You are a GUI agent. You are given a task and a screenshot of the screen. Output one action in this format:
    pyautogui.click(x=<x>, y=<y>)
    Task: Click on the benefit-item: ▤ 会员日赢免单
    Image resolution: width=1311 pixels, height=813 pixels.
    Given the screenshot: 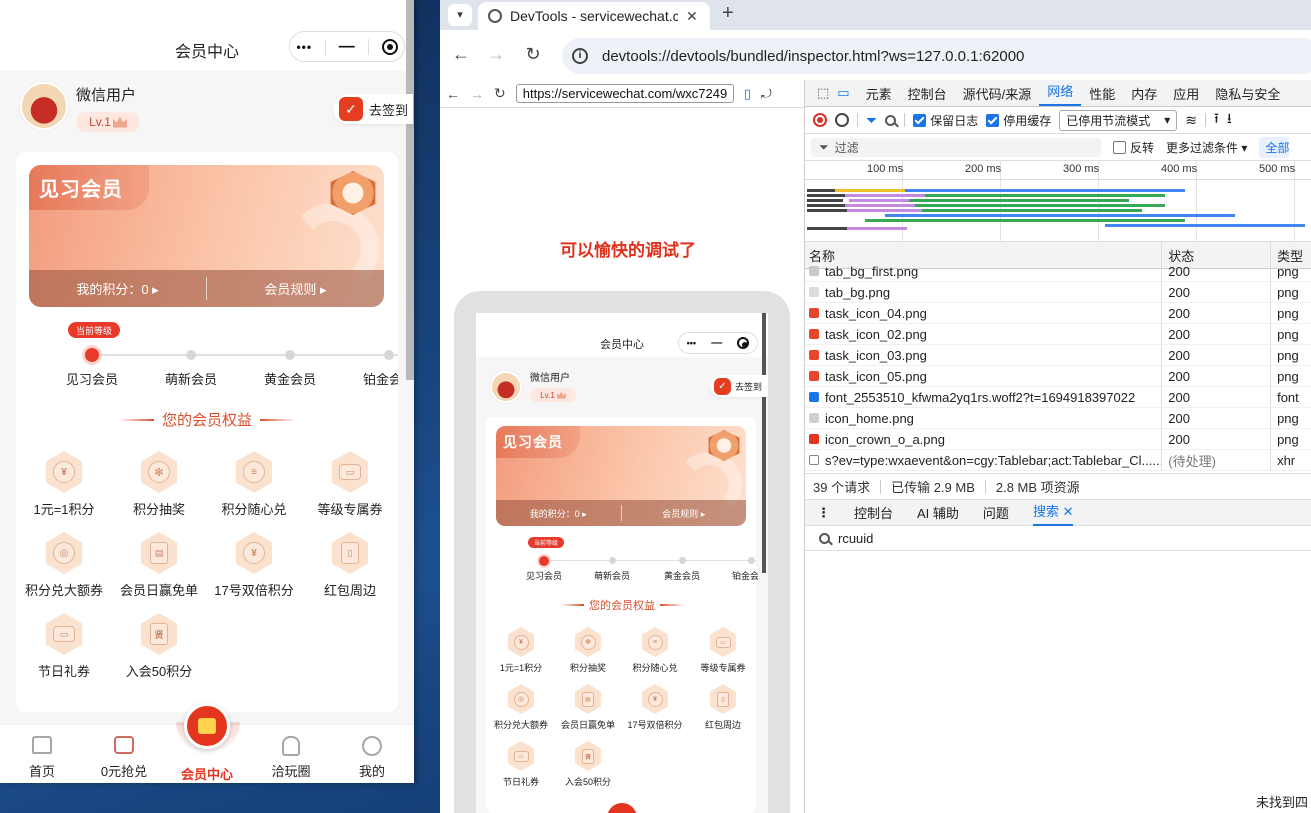 What is the action you would take?
    pyautogui.click(x=159, y=565)
    